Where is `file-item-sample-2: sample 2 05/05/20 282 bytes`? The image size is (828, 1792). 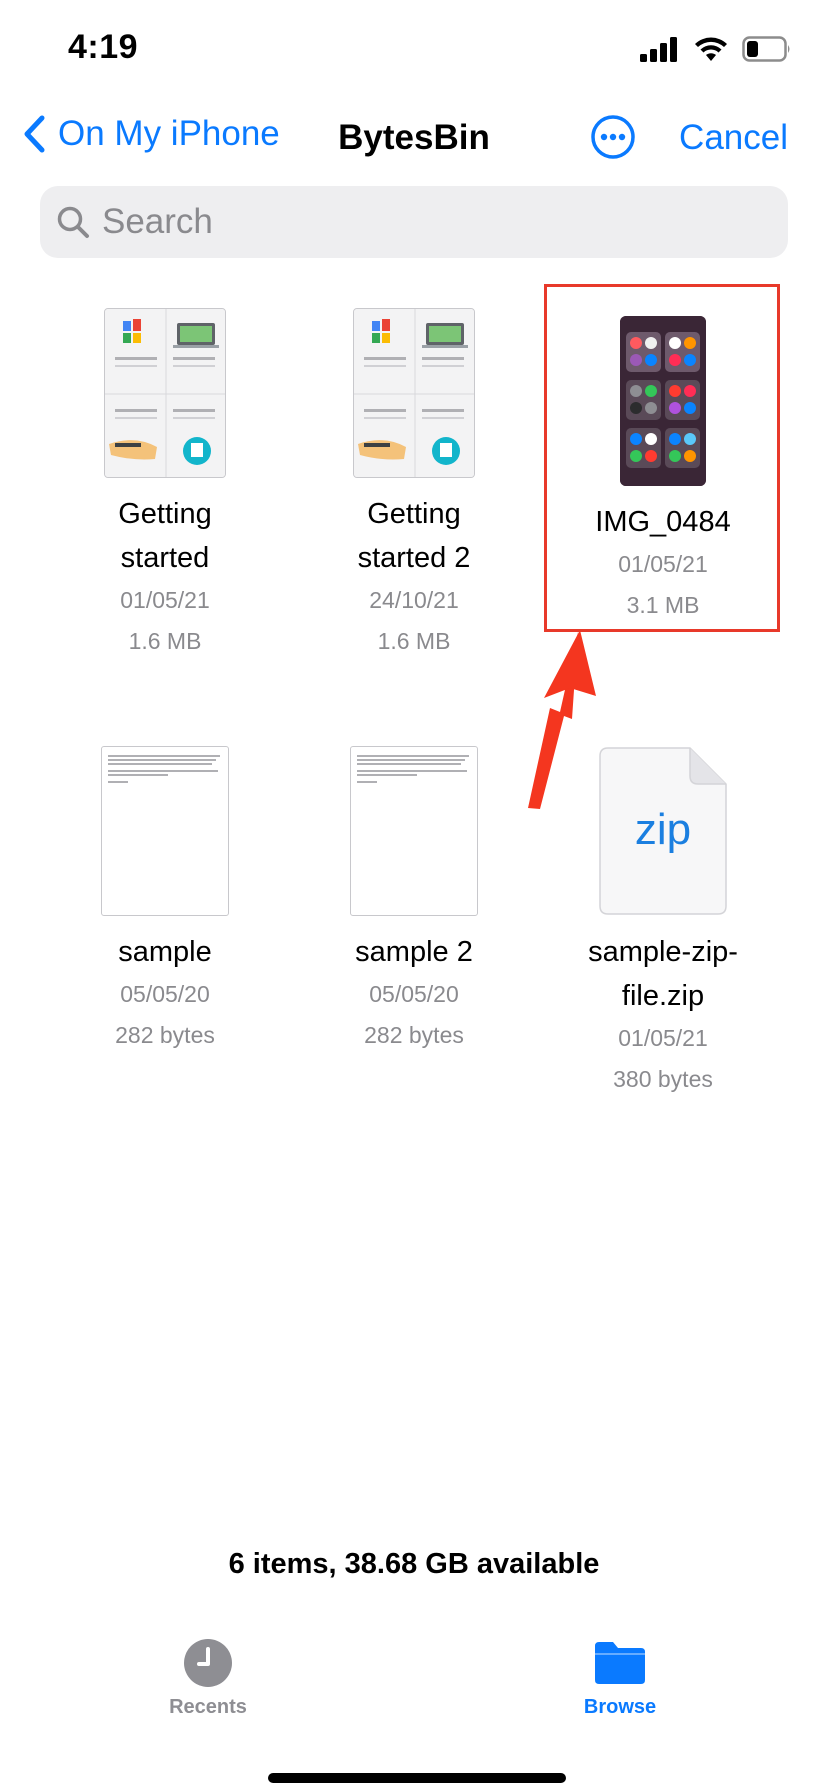 file-item-sample-2: sample 2 05/05/20 282 bytes is located at coordinates (414, 901).